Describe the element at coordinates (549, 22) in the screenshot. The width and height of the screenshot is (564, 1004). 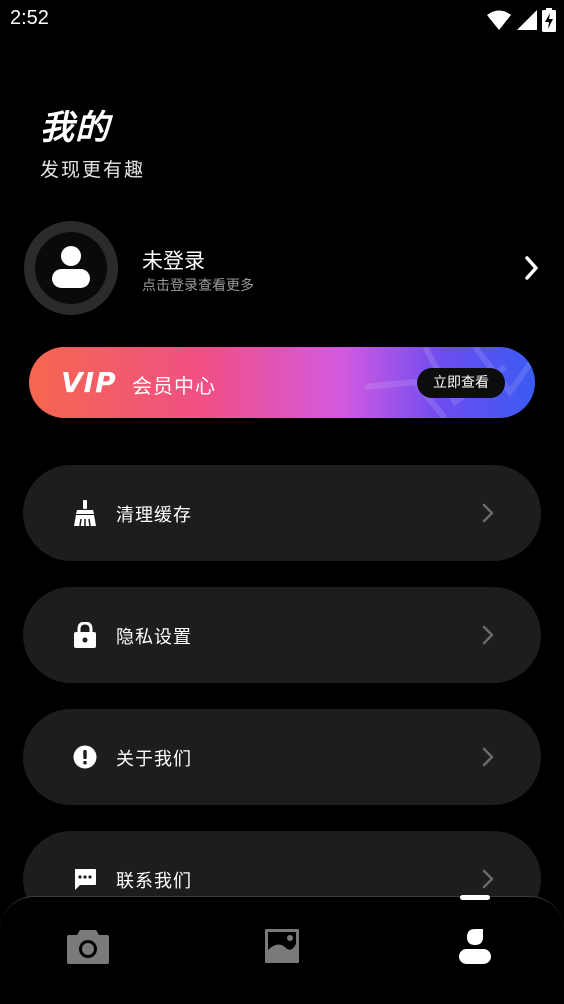
I see `battery-charging-icon` at that location.